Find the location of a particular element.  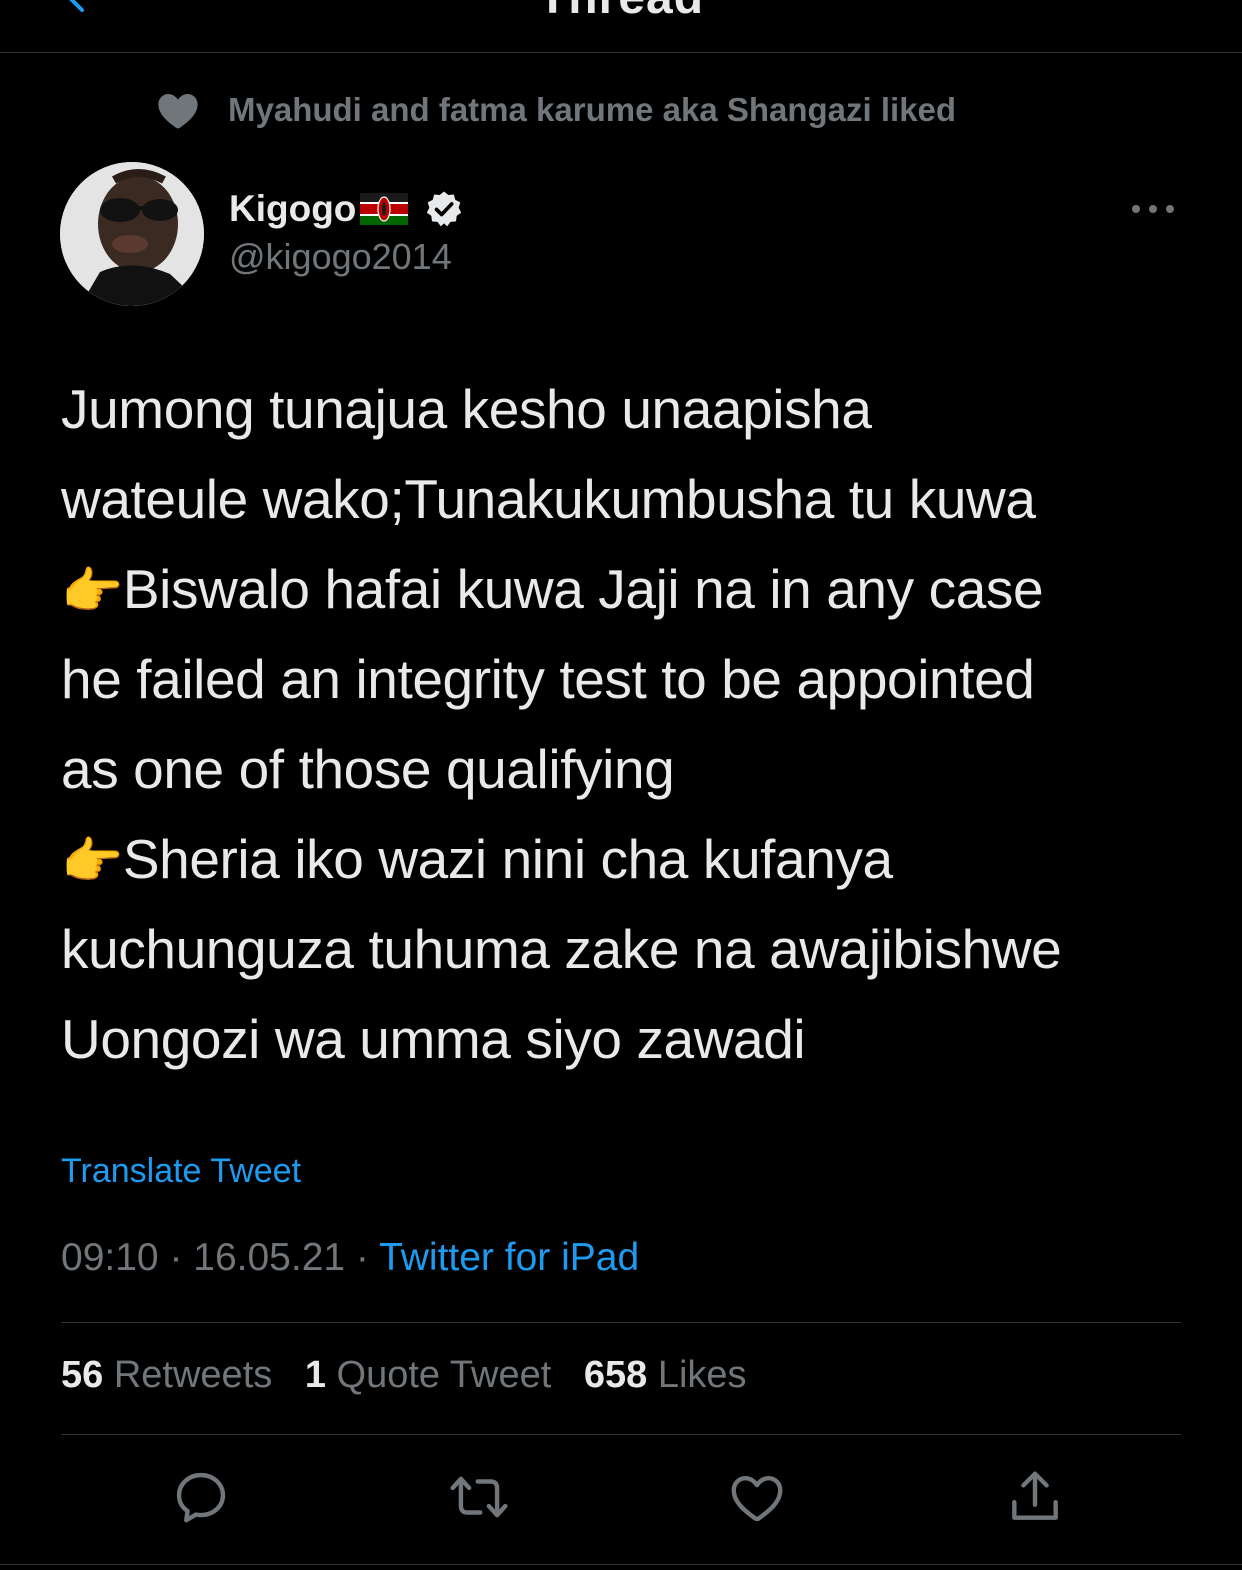

tweet-stats: 56 Retweets 1 Quote Tweet 658 Likes is located at coordinates (415, 1375).